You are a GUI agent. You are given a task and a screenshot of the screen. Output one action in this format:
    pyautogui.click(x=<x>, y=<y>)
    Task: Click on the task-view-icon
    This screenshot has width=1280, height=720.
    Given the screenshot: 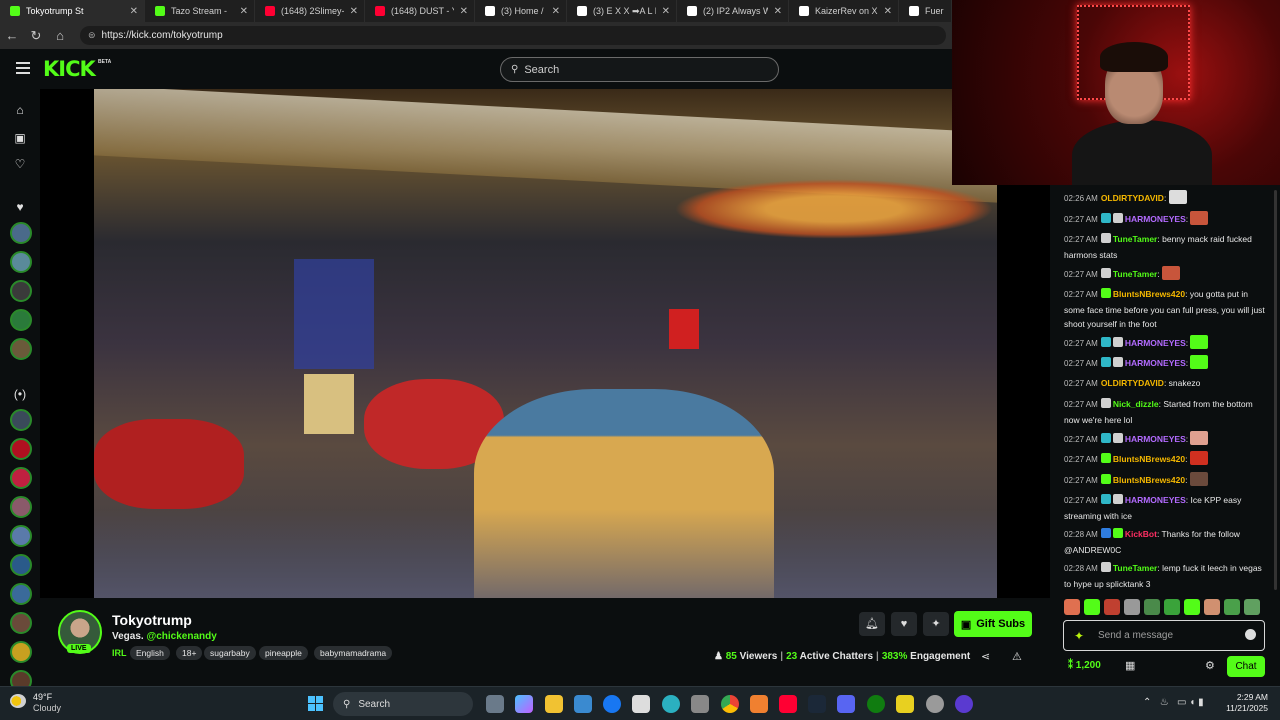 What is the action you would take?
    pyautogui.click(x=495, y=704)
    